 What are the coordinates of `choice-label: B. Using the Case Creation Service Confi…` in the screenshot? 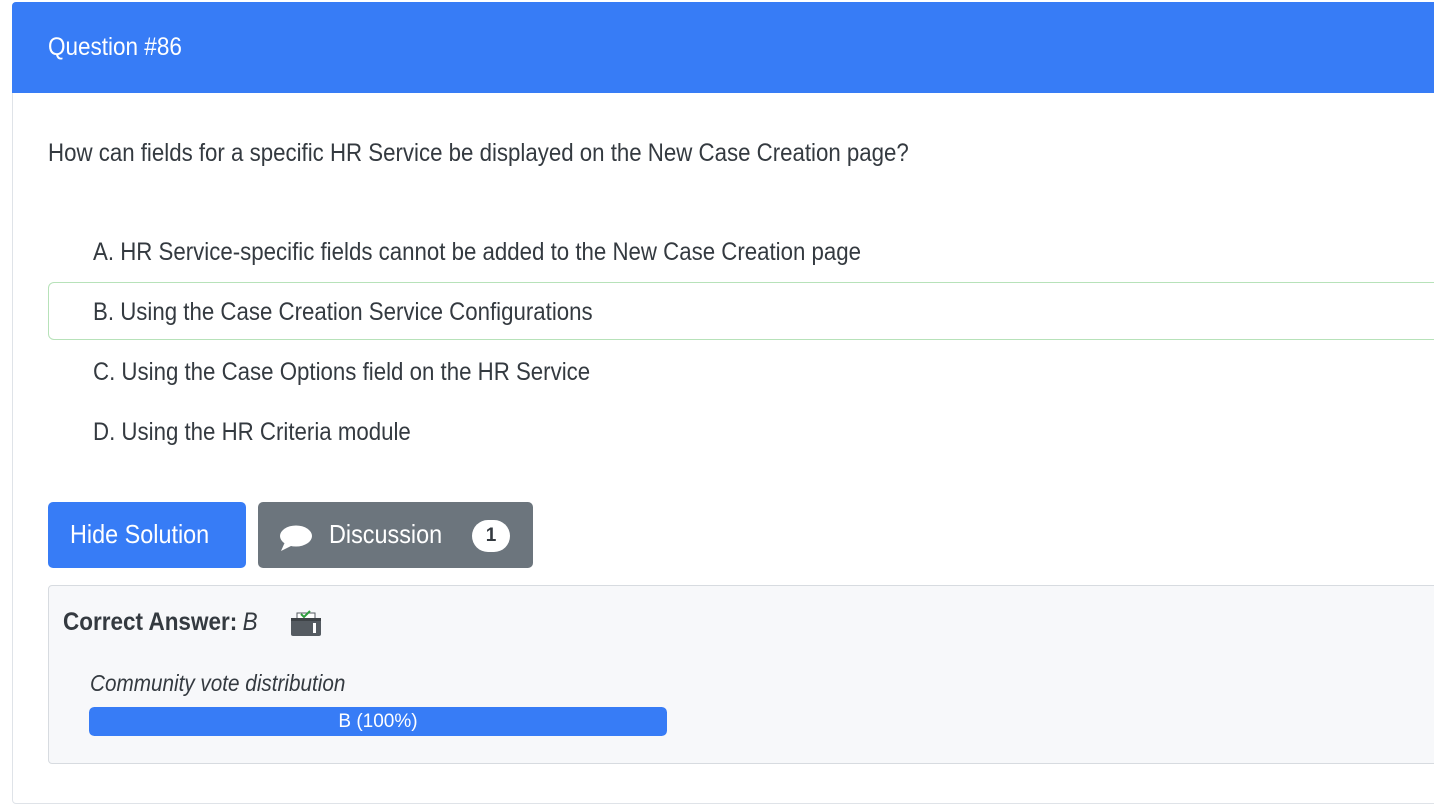 It's located at (343, 312).